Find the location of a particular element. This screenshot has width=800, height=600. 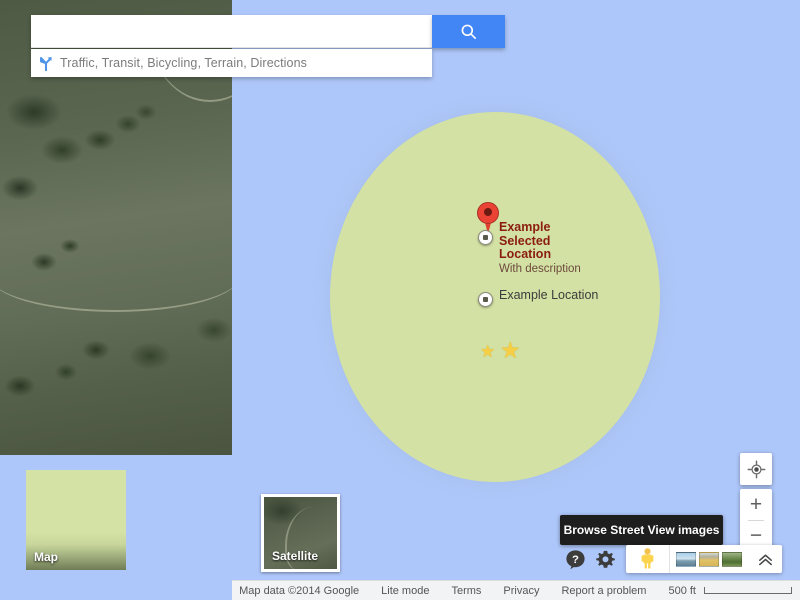

footer-link-lite-mode: Lite mode is located at coordinates (405, 591).